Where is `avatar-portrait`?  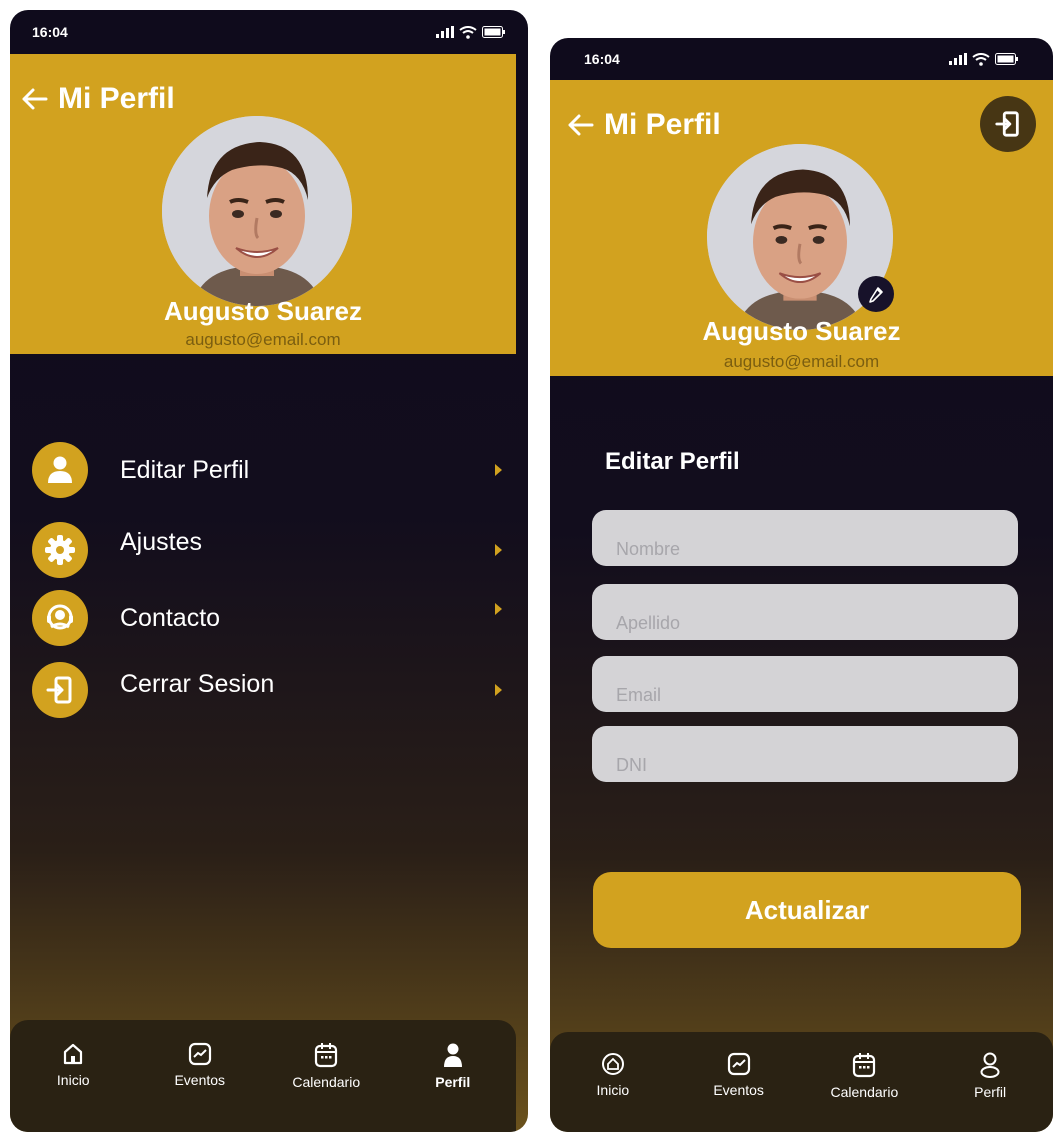
avatar-portrait is located at coordinates (257, 211).